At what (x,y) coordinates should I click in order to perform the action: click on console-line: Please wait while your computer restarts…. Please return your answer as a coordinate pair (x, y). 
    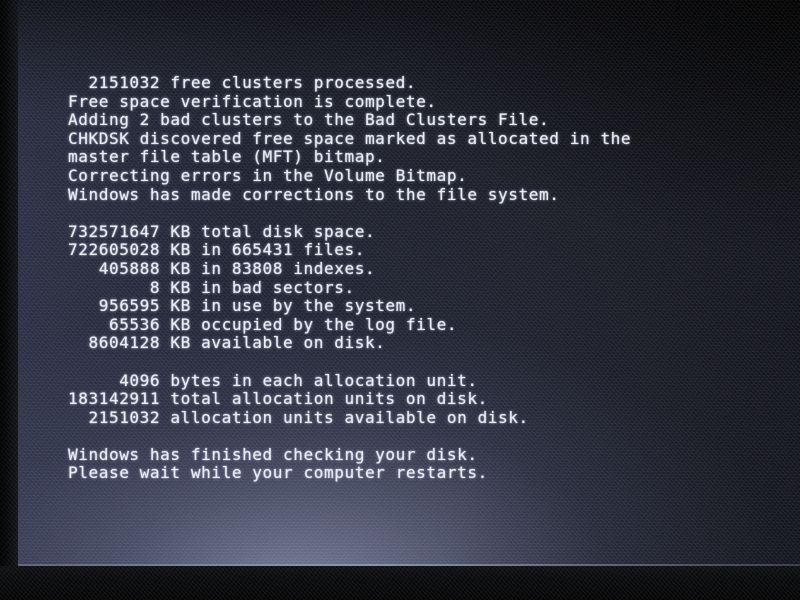
    Looking at the image, I should click on (278, 473).